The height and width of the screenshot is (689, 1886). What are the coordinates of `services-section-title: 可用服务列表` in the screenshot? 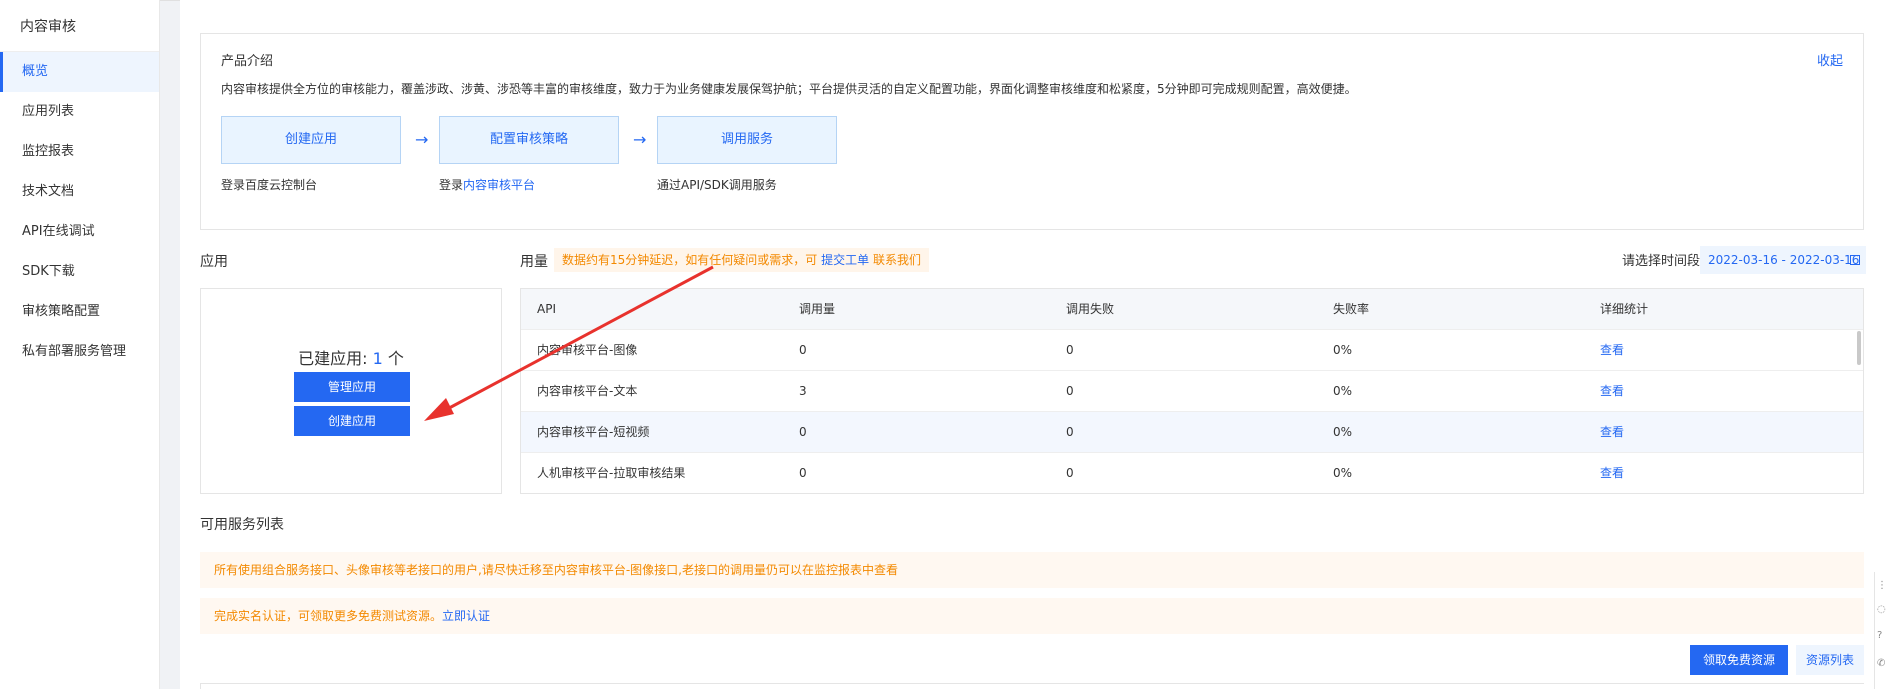 It's located at (242, 525).